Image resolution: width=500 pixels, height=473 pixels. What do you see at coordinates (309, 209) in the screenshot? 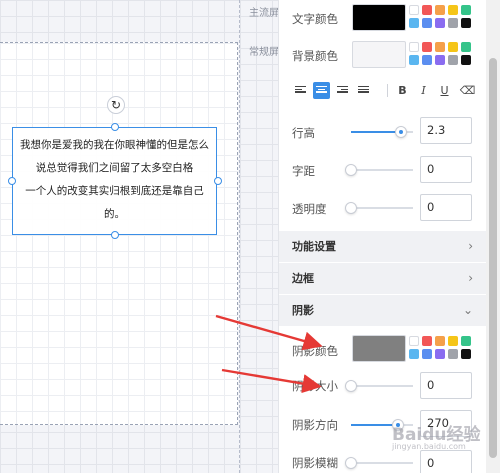
I see `opacity-label: 透明度` at bounding box center [309, 209].